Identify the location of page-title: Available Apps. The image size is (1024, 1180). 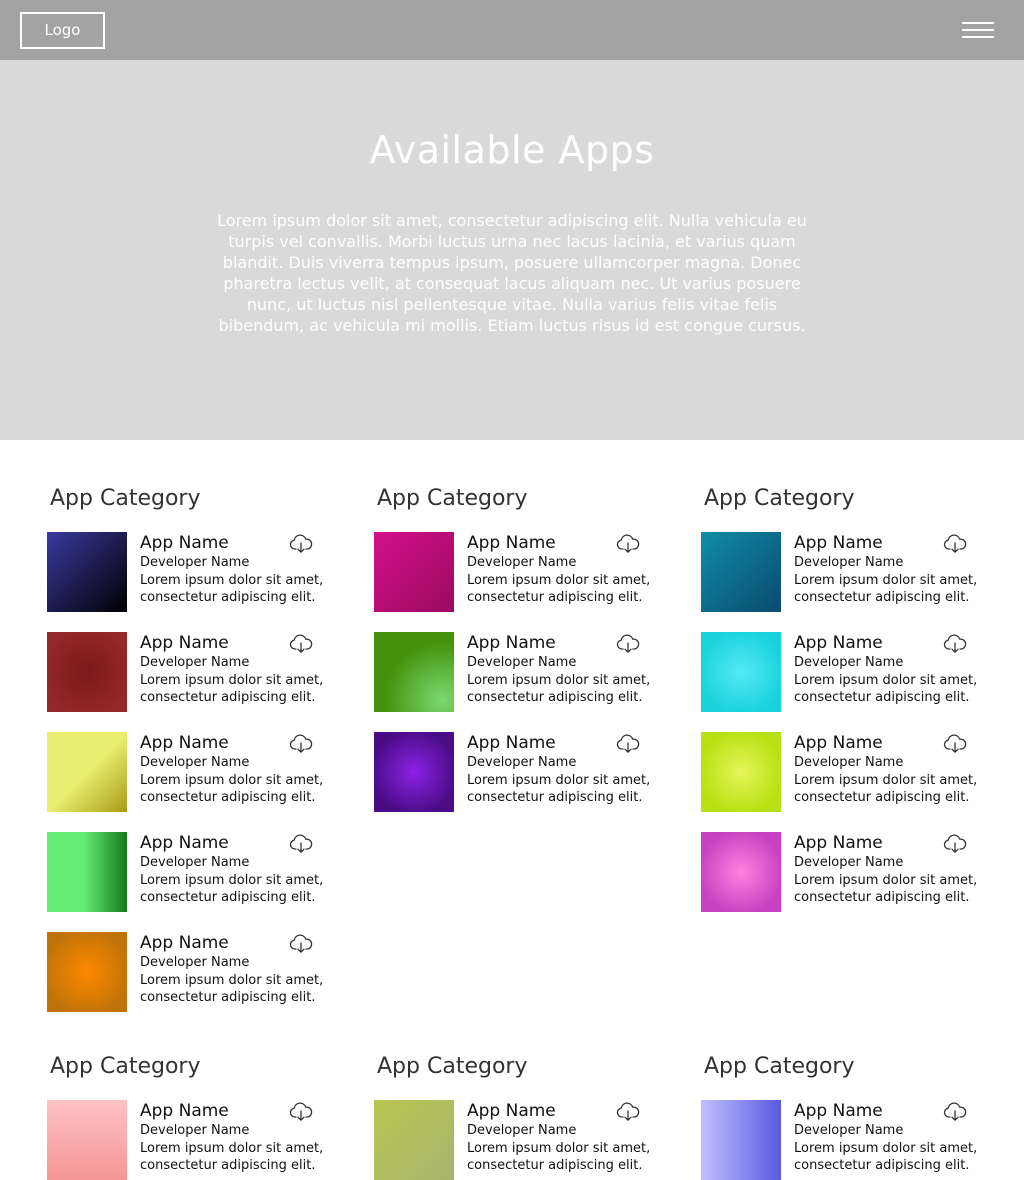
(512, 150).